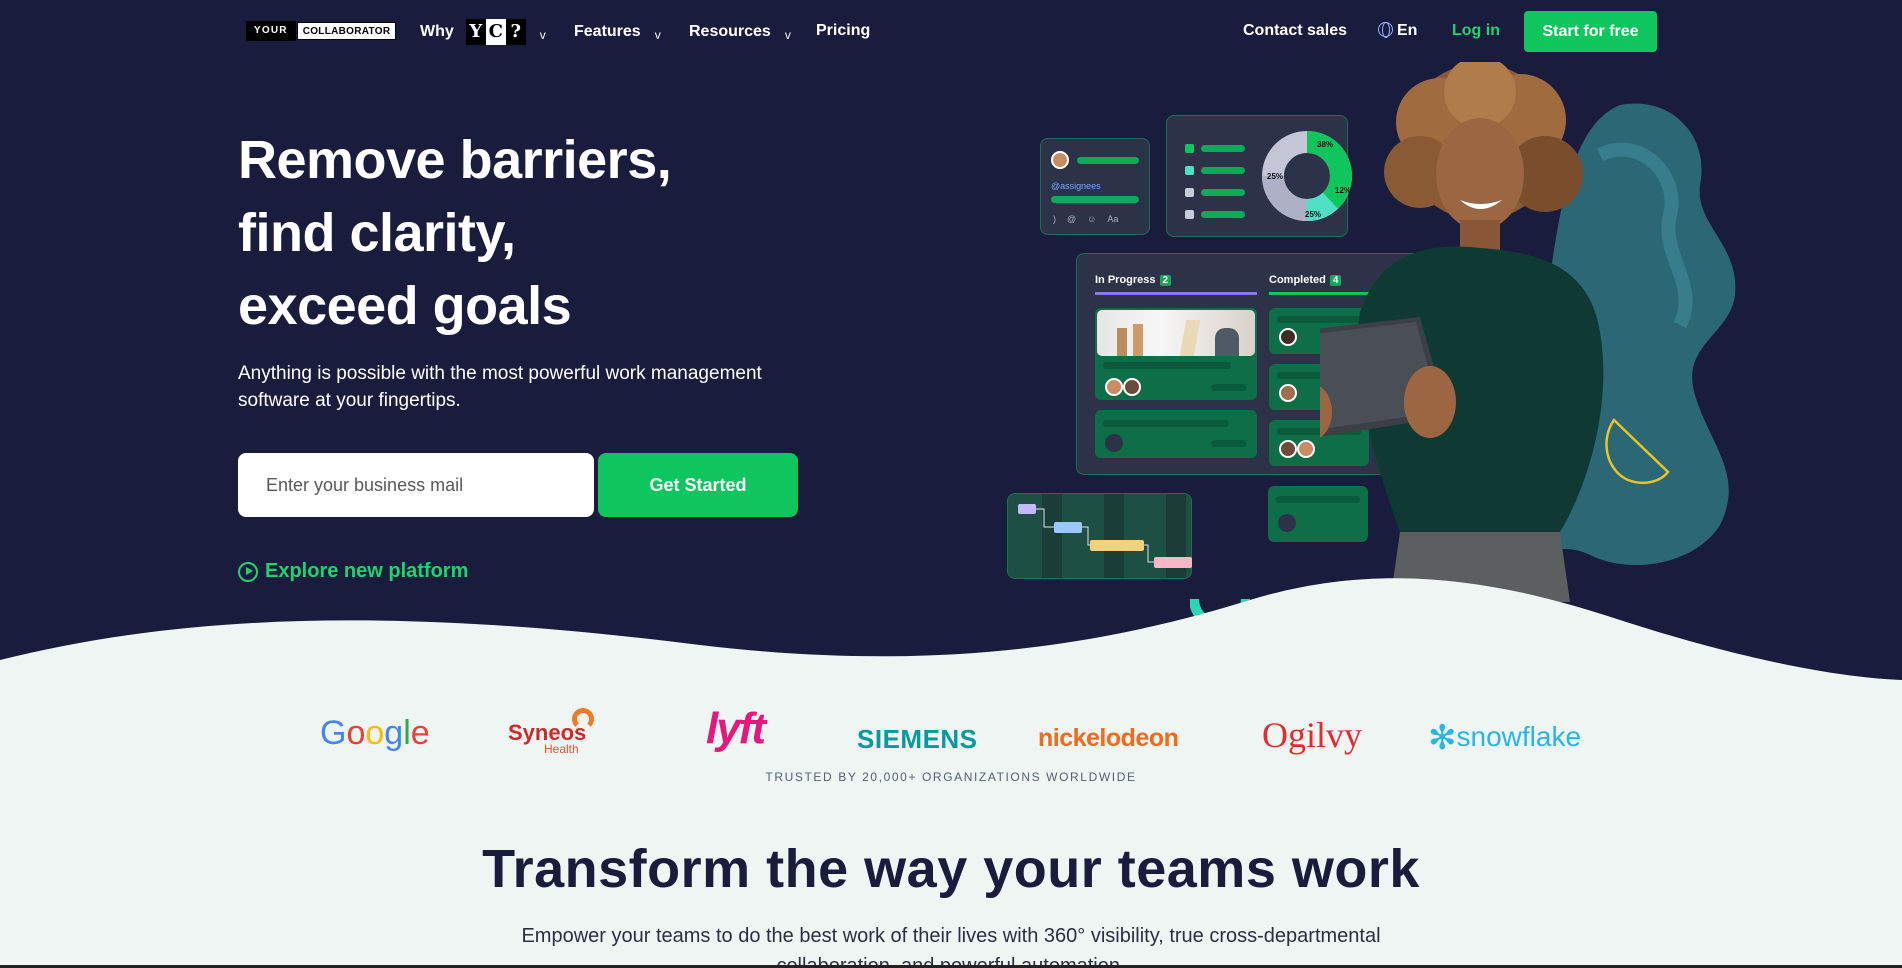  I want to click on woman-with-tablet-photo, so click(1462, 332).